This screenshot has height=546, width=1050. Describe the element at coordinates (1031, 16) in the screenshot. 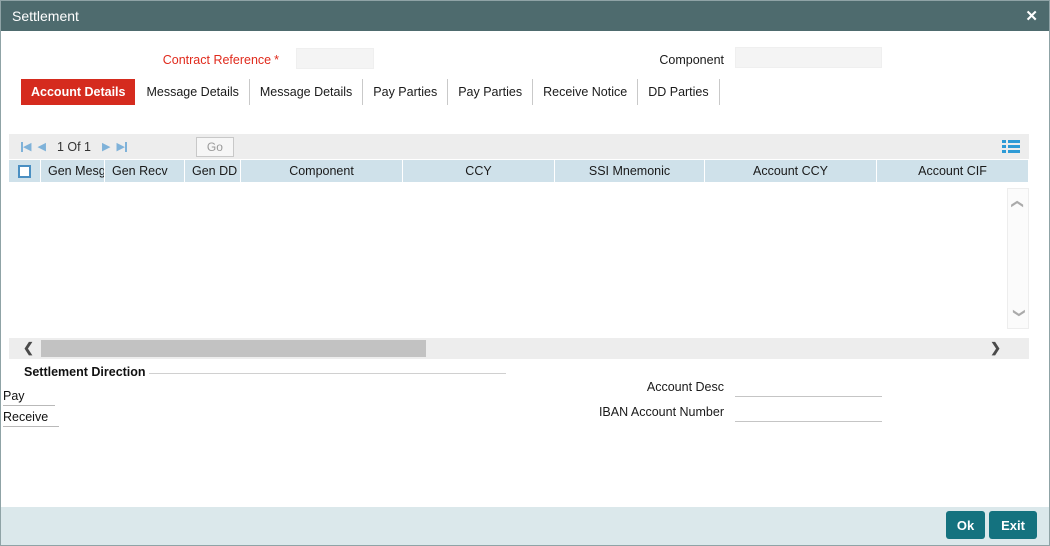

I see `close-icon: ✕` at that location.